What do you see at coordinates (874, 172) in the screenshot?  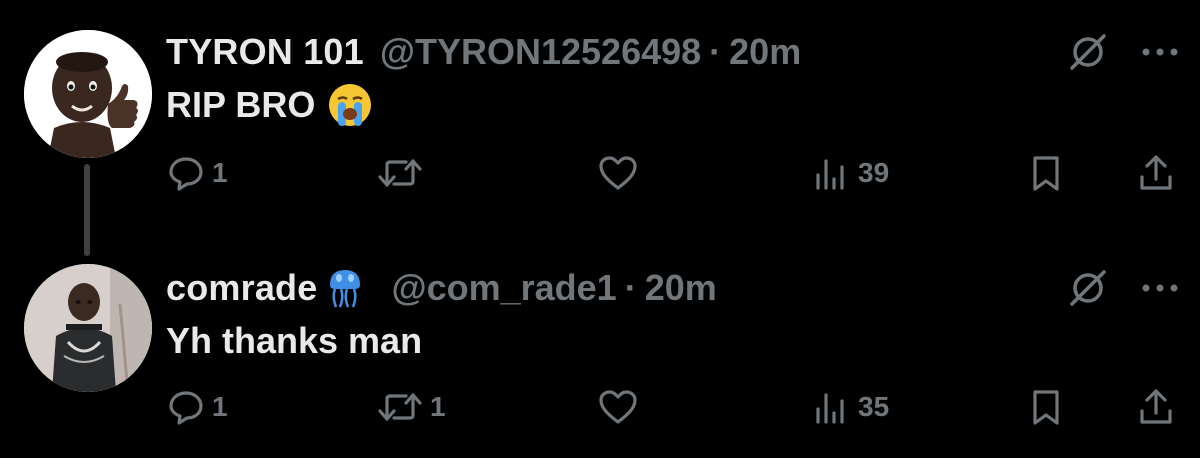 I see `view-count: 39` at bounding box center [874, 172].